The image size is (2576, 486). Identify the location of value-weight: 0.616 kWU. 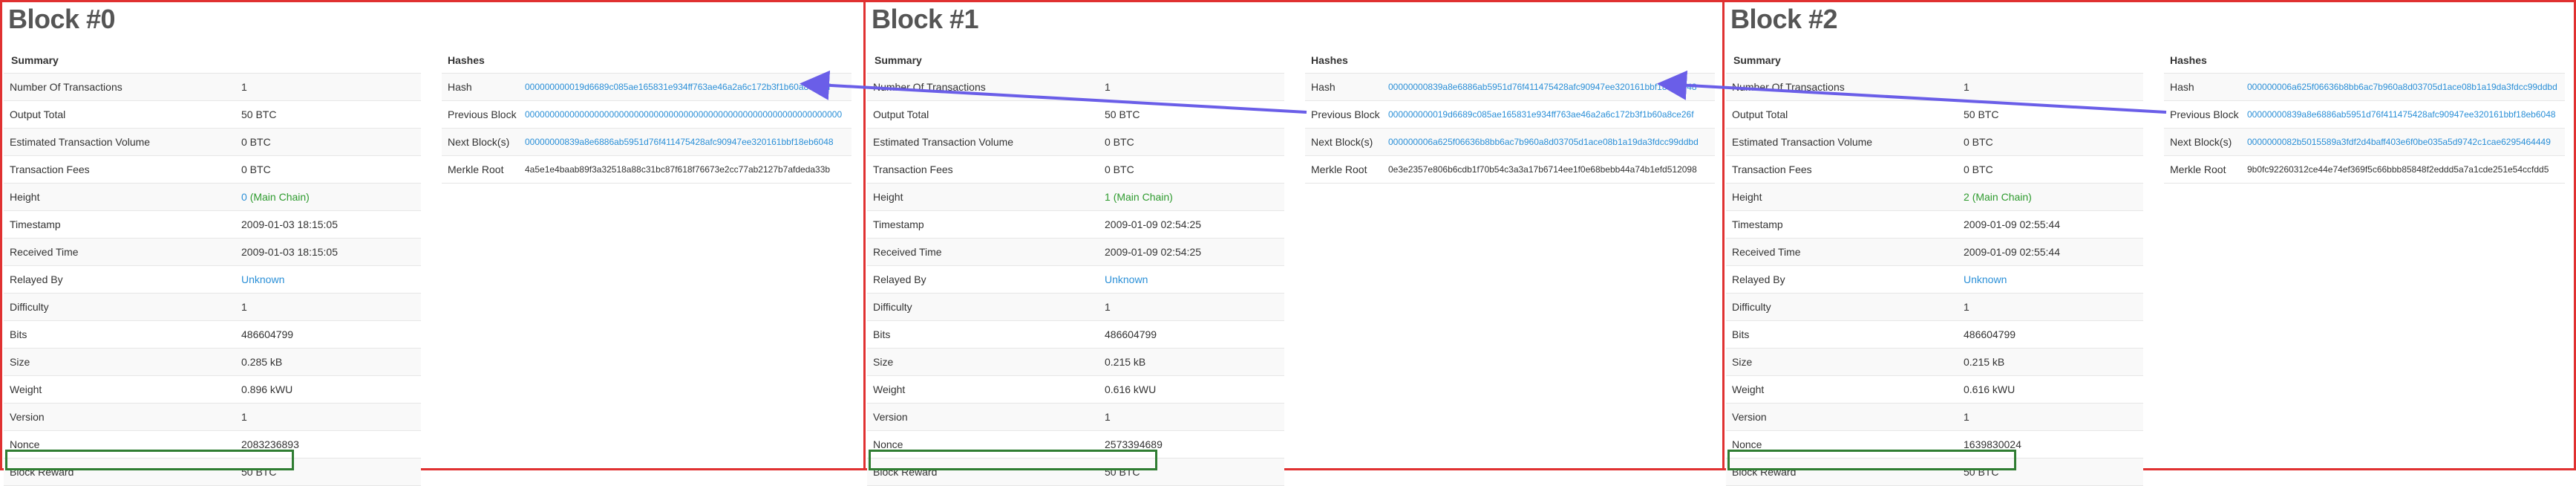
(1131, 389).